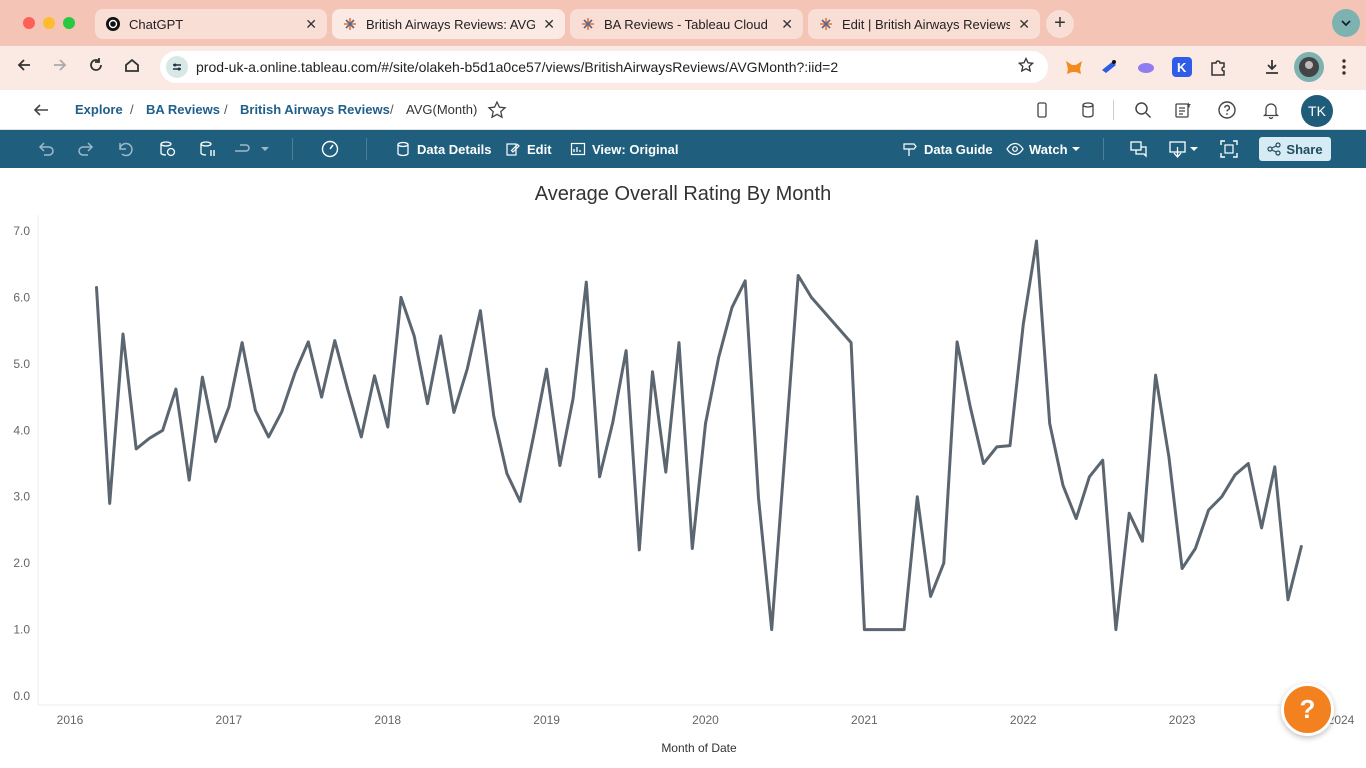  Describe the element at coordinates (21, 231) in the screenshot. I see `y-tick-label: 7.0` at that location.